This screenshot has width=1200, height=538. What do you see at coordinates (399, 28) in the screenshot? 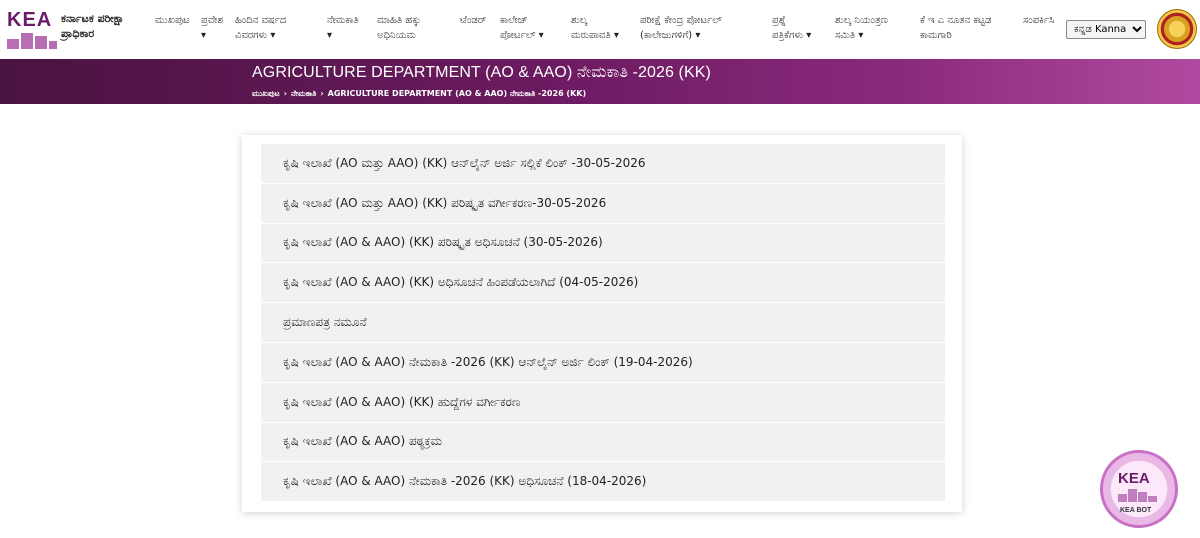
I see `nav-item-rti: ಮಾಹಿತಿ ಹಕ್ಕು ಅಧಿನಿಯಮ` at bounding box center [399, 28].